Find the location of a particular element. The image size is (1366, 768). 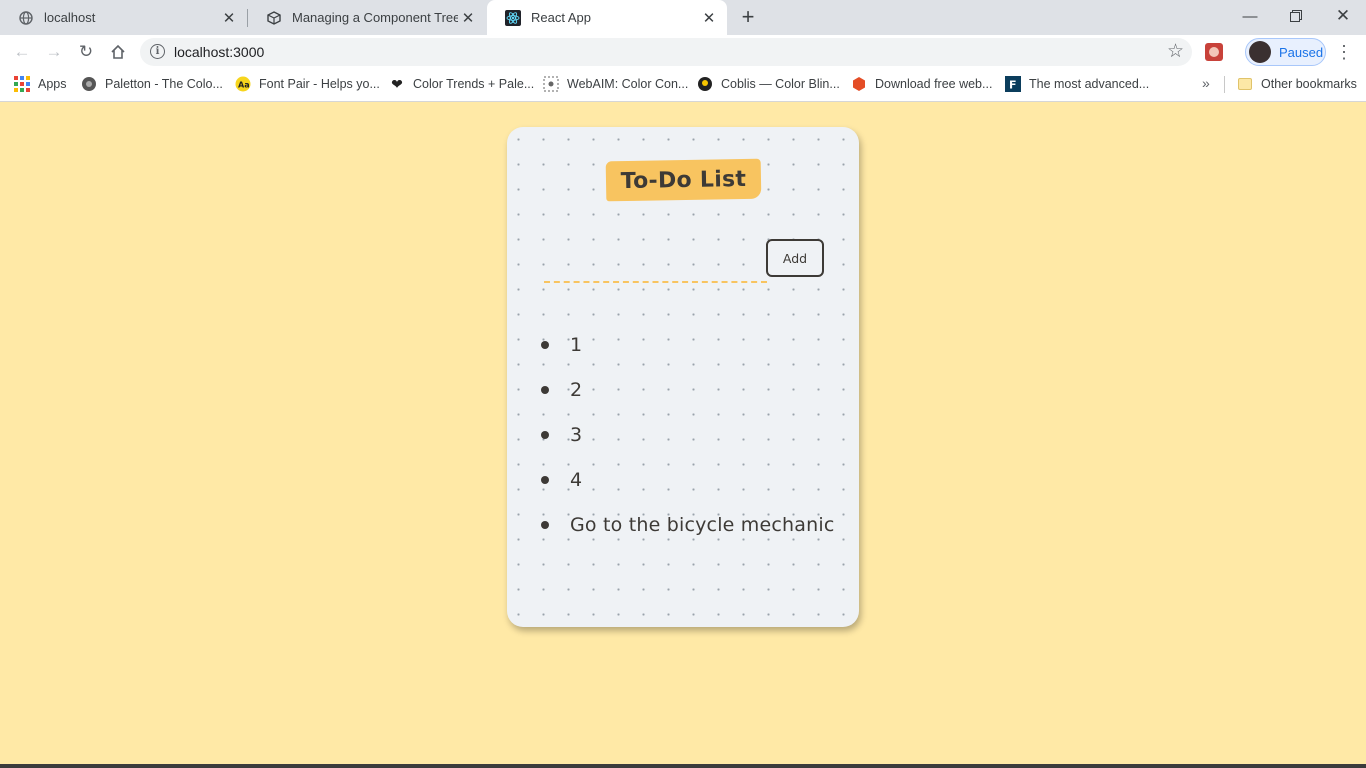

url-text: localhost:3000 is located at coordinates (219, 52).